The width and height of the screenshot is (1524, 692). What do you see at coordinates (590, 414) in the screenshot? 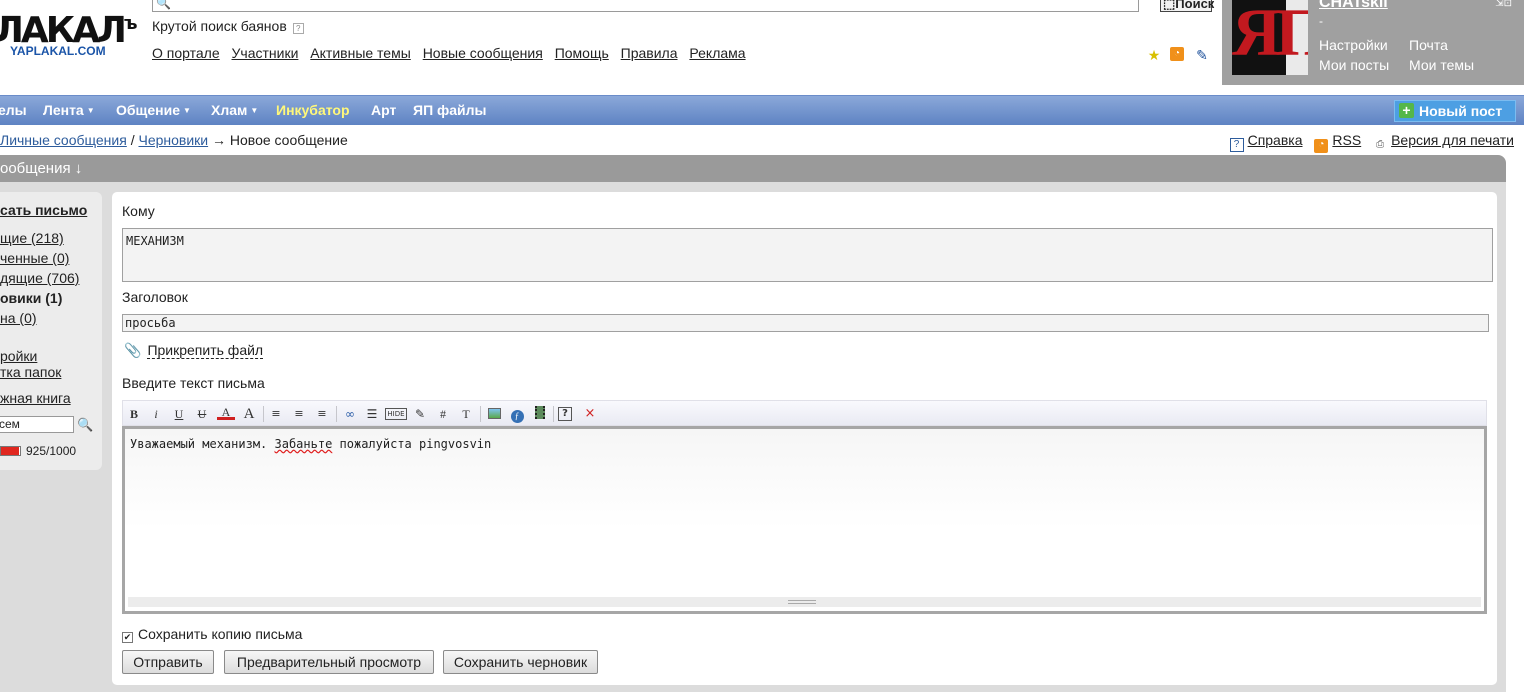
I see `remove-format-icon: ×` at bounding box center [590, 414].